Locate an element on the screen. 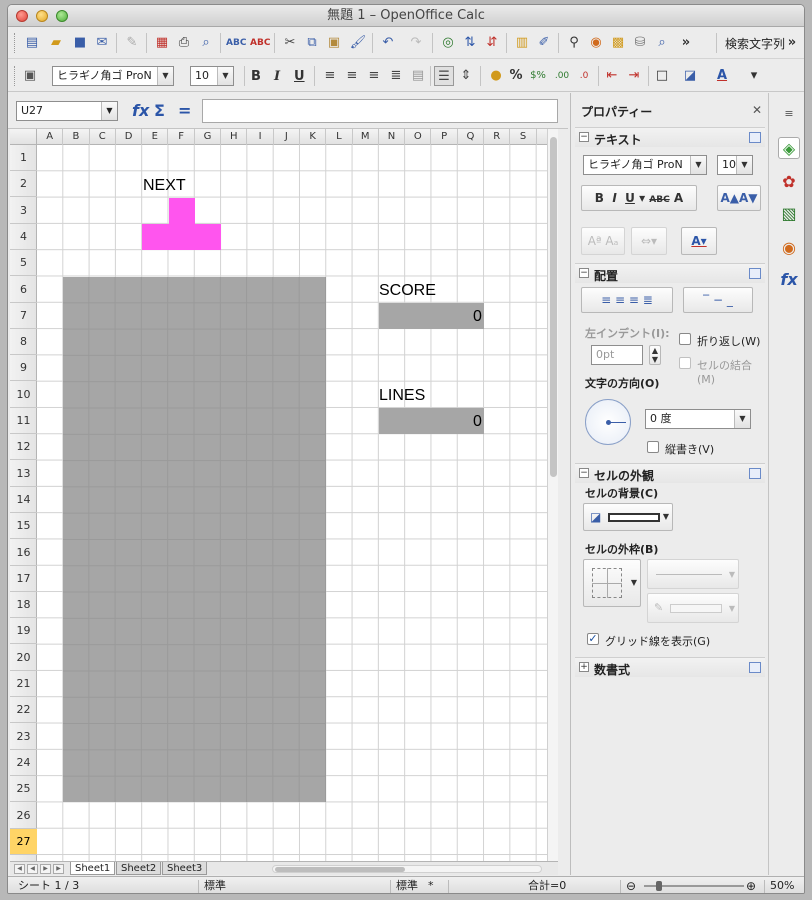 The image size is (812, 900). row-header: 10 is located at coordinates (23, 395).